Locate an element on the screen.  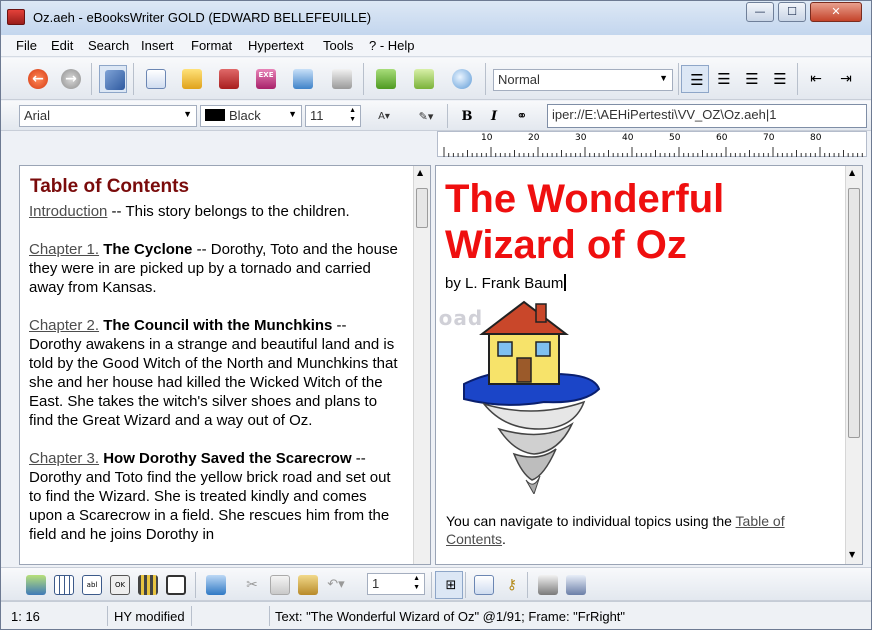
grid-view-button: ⊞ is located at coordinates (449, 585).